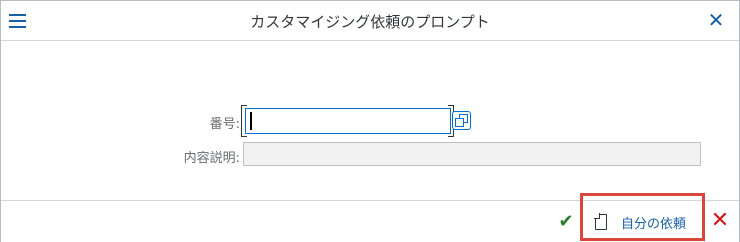  I want to click on document-icon, so click(600, 221).